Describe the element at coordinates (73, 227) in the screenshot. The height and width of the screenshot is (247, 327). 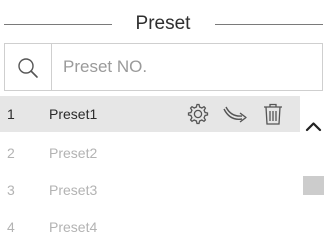
I see `preset-name: Preset4` at that location.